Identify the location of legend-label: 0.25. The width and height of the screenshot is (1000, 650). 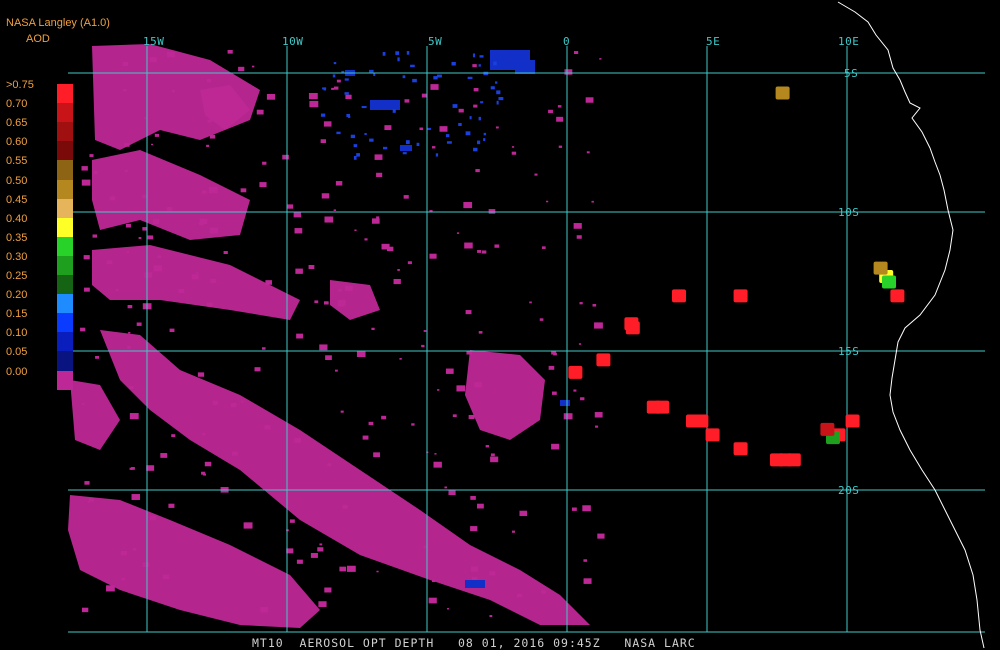
(17, 276).